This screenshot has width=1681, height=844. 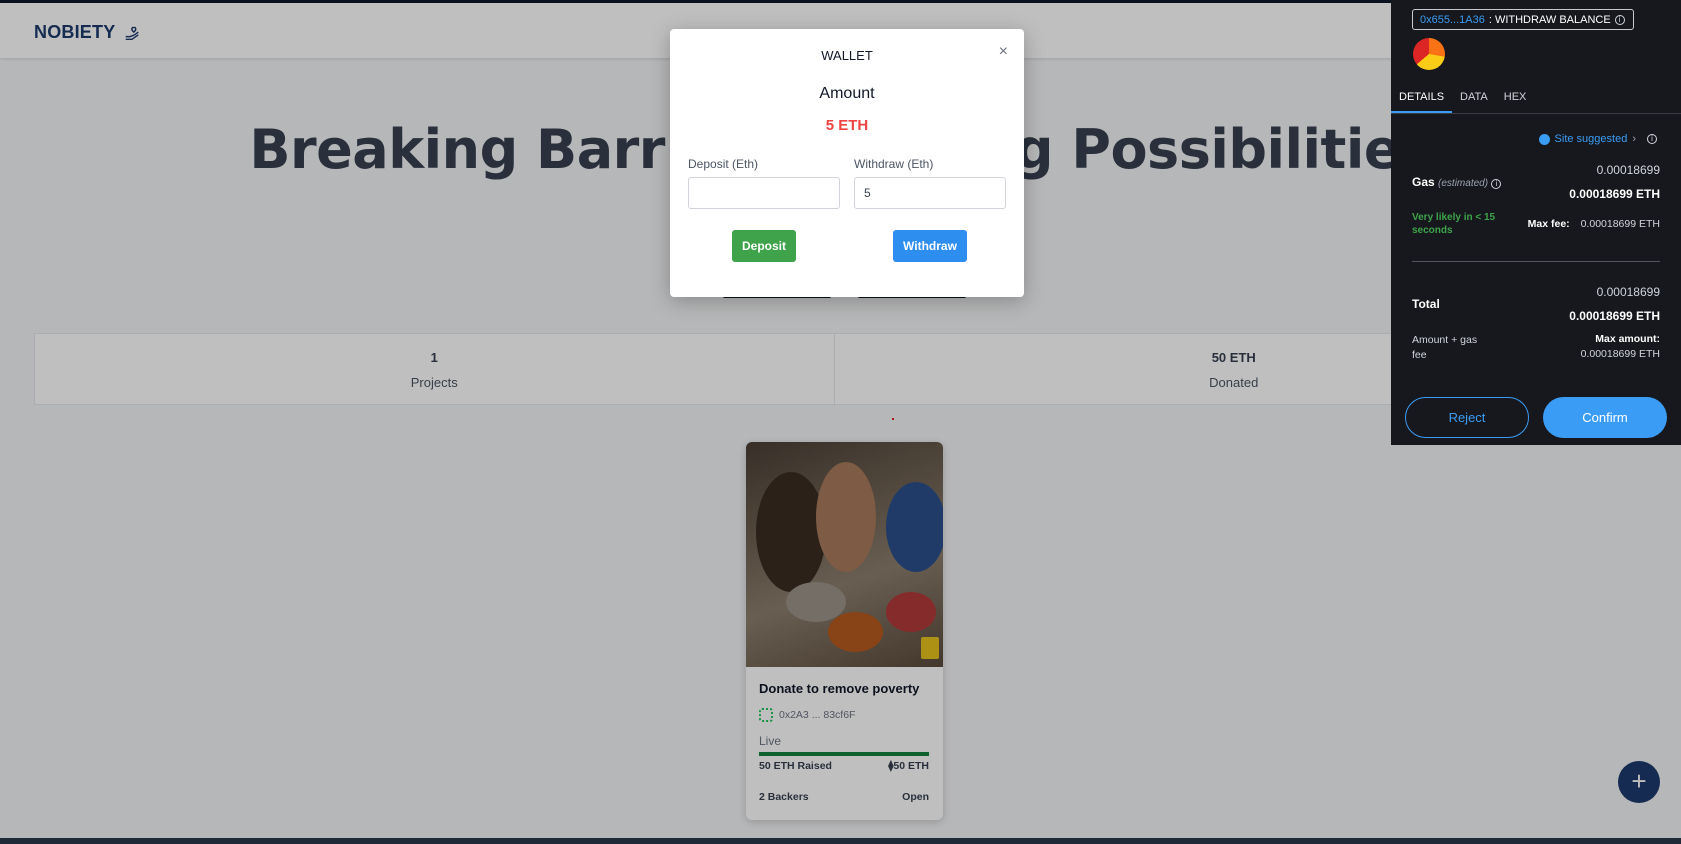 What do you see at coordinates (1467, 417) in the screenshot?
I see `reject-button: Reject` at bounding box center [1467, 417].